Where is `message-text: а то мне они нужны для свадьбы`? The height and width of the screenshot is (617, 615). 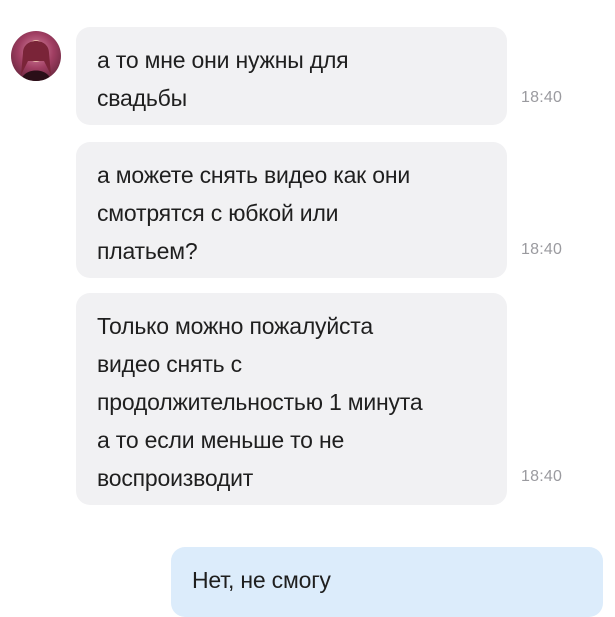
message-text: а то мне они нужны для свадьбы is located at coordinates (223, 79).